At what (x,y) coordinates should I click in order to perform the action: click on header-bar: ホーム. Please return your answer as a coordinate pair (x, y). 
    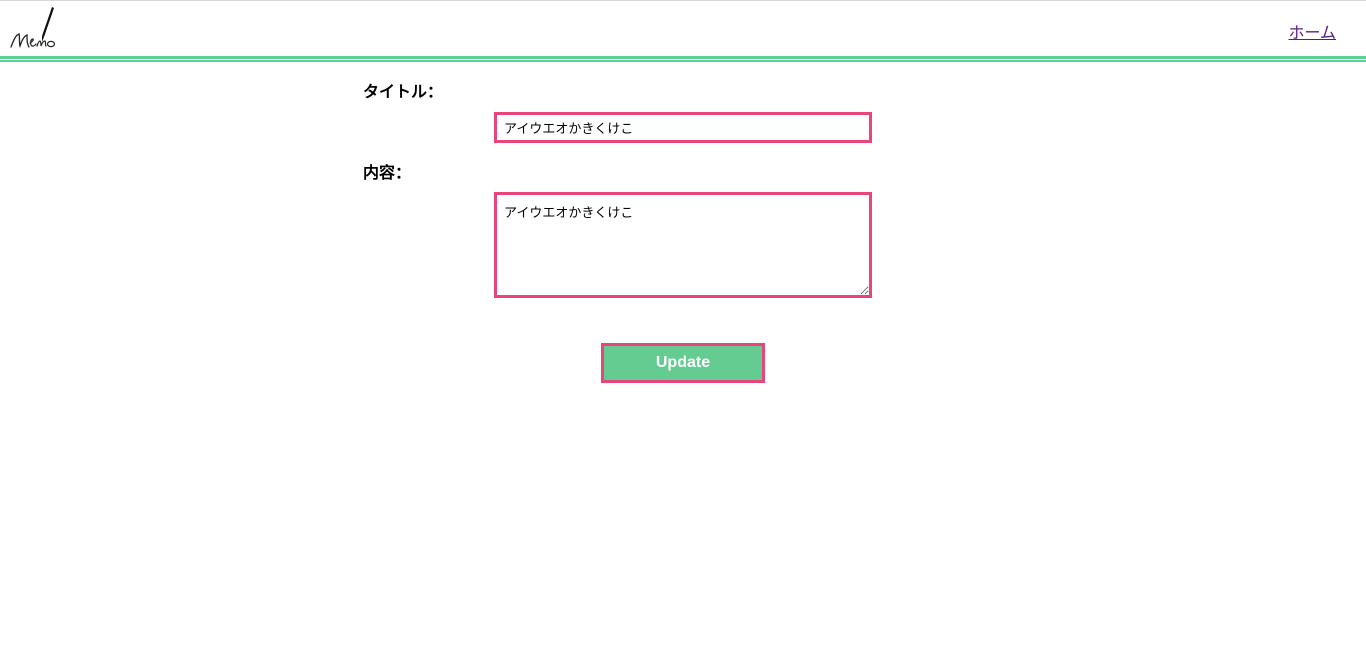
    Looking at the image, I should click on (683, 29).